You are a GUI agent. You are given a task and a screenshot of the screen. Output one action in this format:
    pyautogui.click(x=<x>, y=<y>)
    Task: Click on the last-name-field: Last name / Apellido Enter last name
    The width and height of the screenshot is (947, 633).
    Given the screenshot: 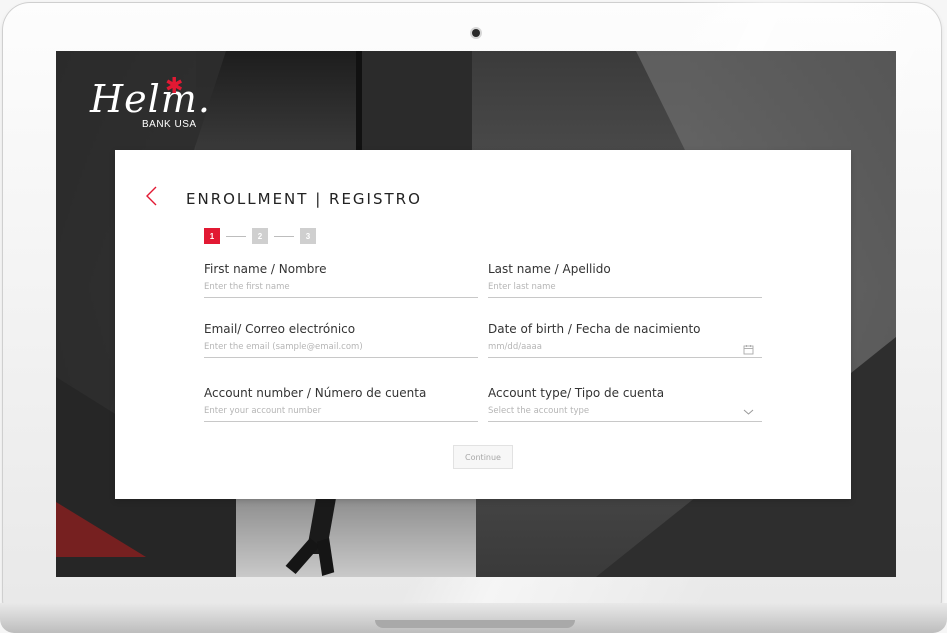 What is the action you would take?
    pyautogui.click(x=625, y=280)
    